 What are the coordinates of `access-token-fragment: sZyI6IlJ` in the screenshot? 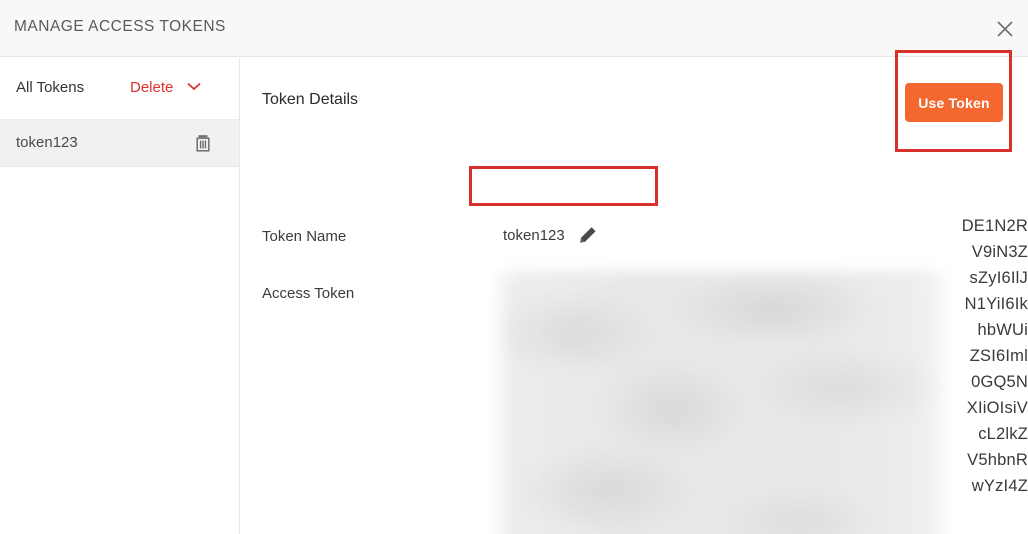 It's located at (998, 278).